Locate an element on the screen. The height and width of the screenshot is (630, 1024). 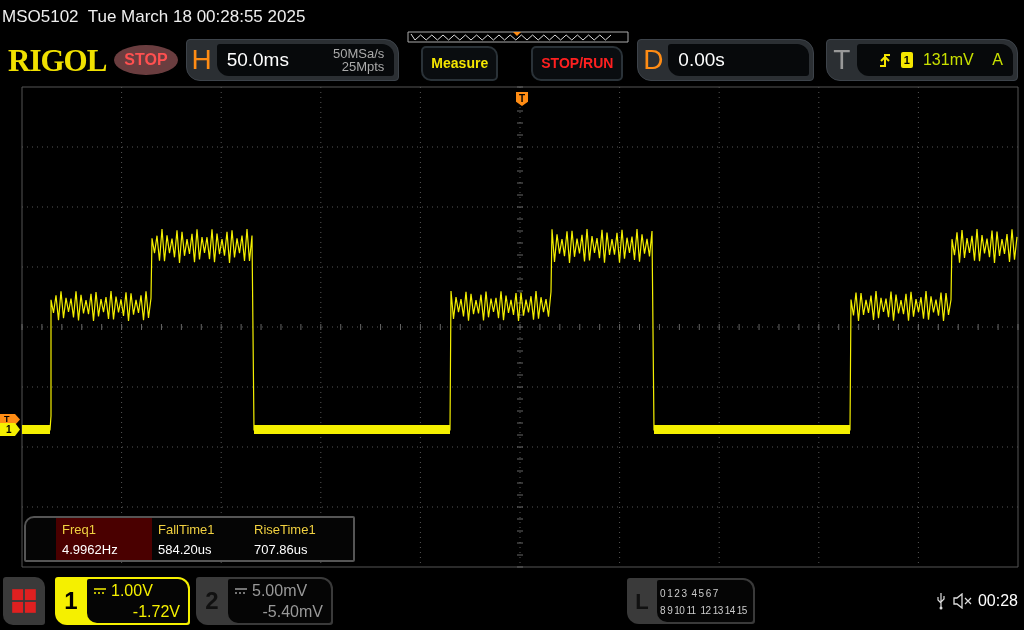
measurement-name: FallTime1 is located at coordinates (187, 530).